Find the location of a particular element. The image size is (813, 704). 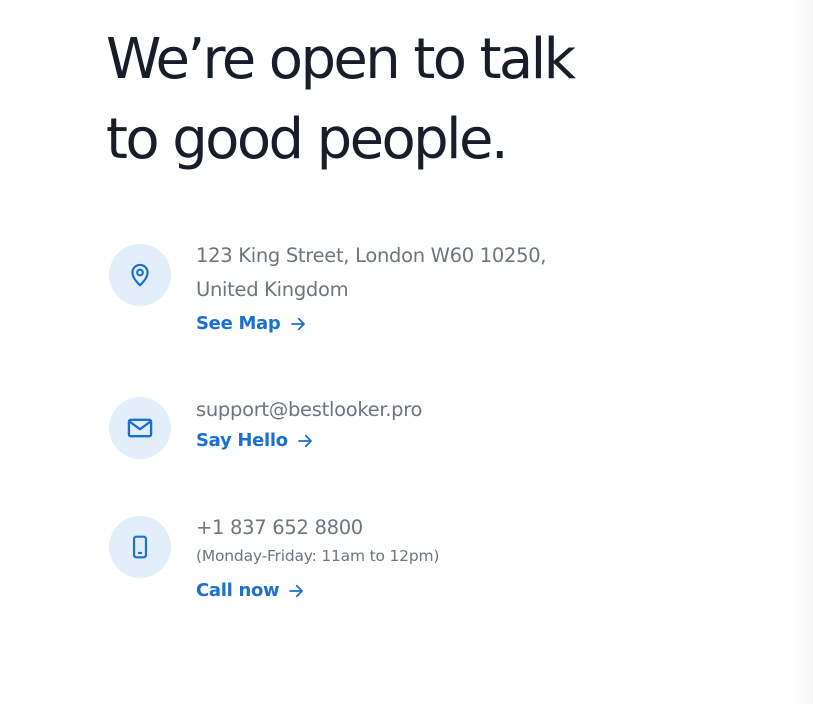

say-hello-link: Say Hello is located at coordinates (255, 440).